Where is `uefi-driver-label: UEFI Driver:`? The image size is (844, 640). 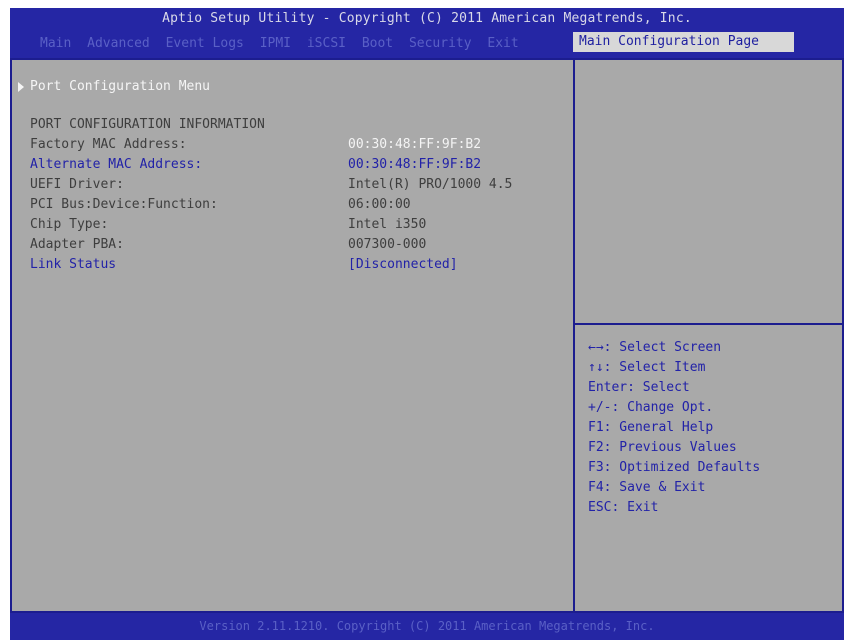
uefi-driver-label: UEFI Driver: is located at coordinates (77, 184).